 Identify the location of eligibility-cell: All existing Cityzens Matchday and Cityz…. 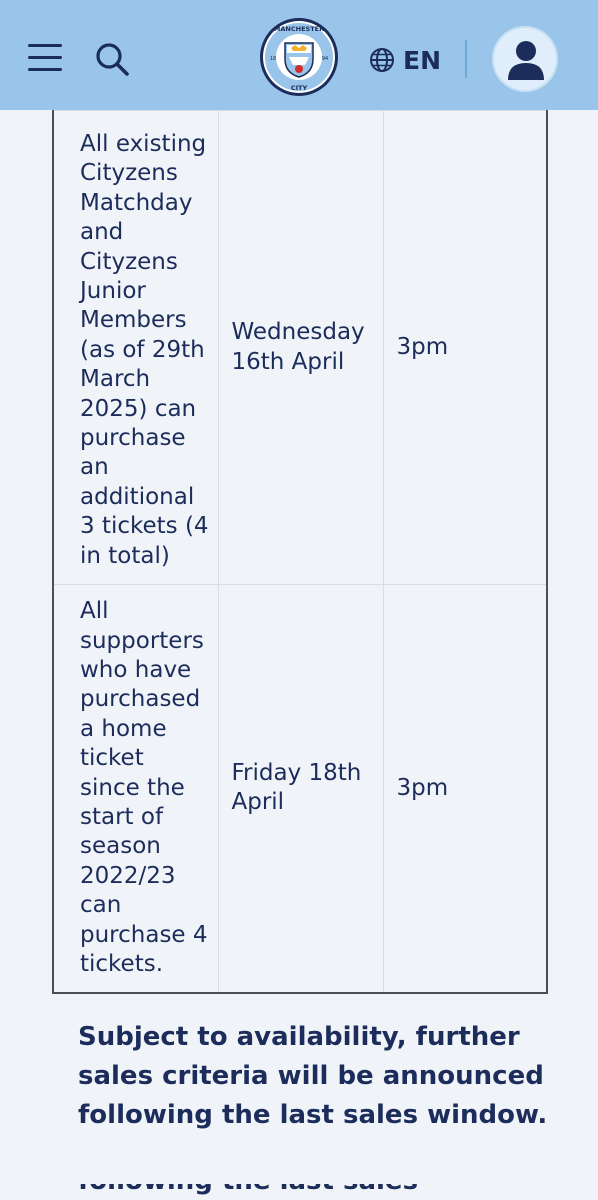
(135, 347).